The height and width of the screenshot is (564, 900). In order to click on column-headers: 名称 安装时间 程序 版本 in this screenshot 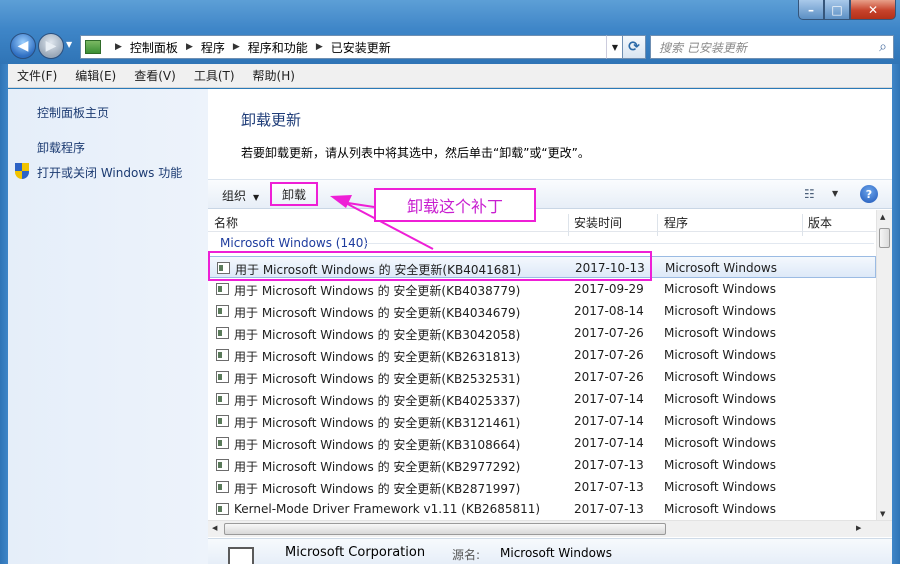, I will do `click(542, 223)`.